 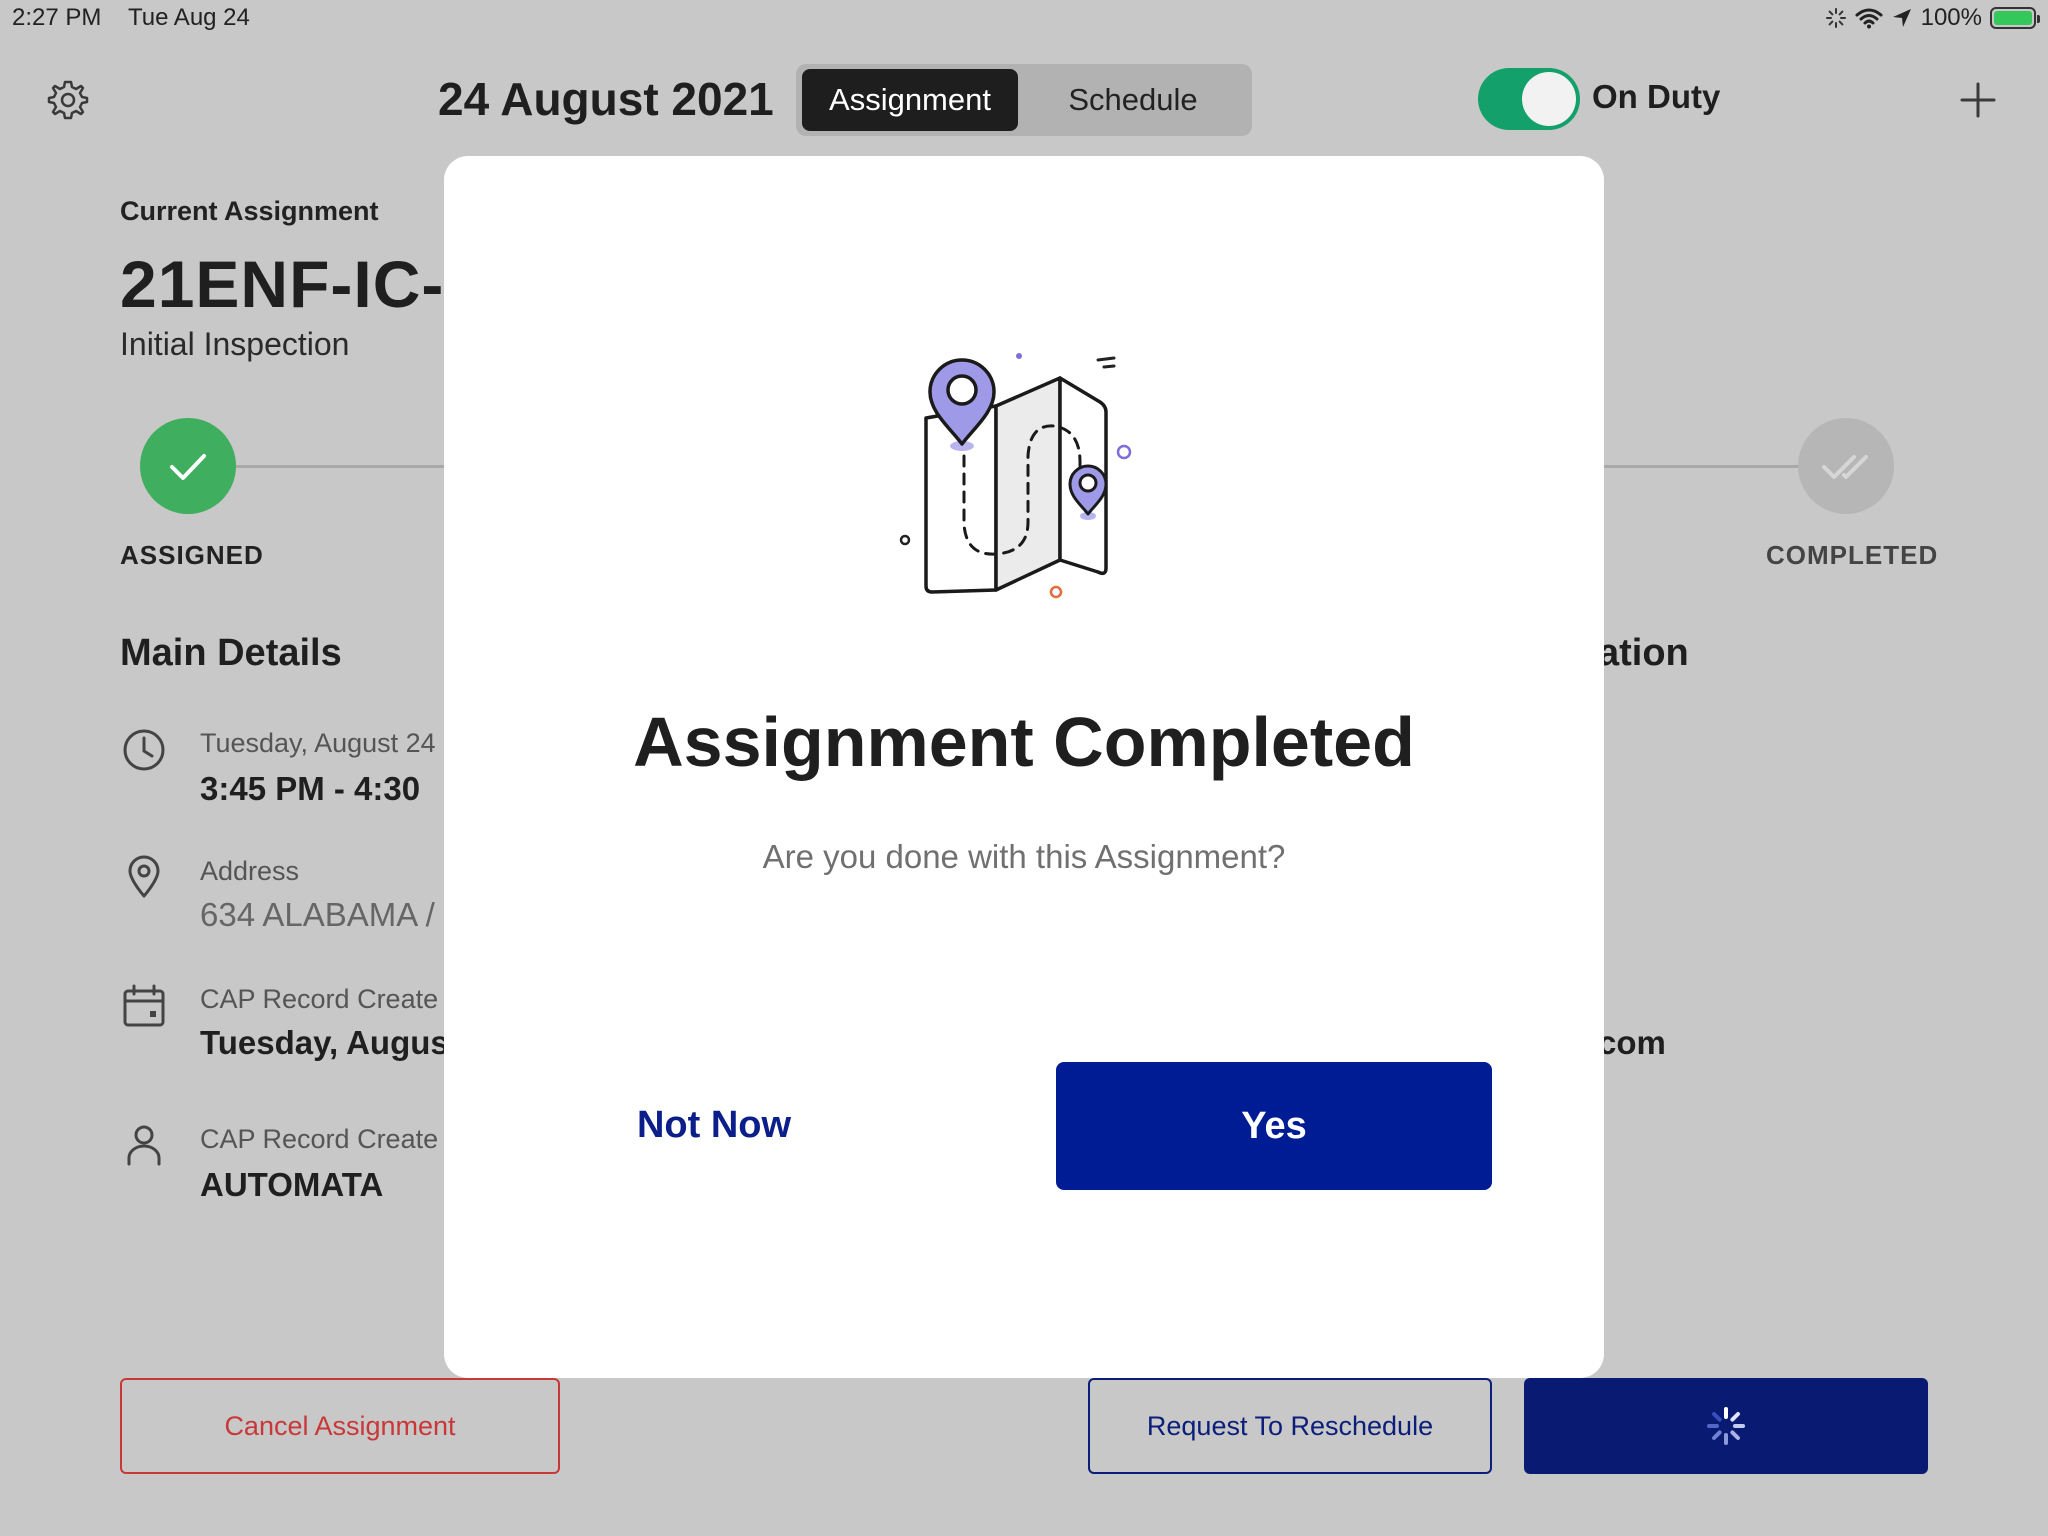 What do you see at coordinates (1290, 1426) in the screenshot?
I see `request-reschedule-button: Request To Reschedule` at bounding box center [1290, 1426].